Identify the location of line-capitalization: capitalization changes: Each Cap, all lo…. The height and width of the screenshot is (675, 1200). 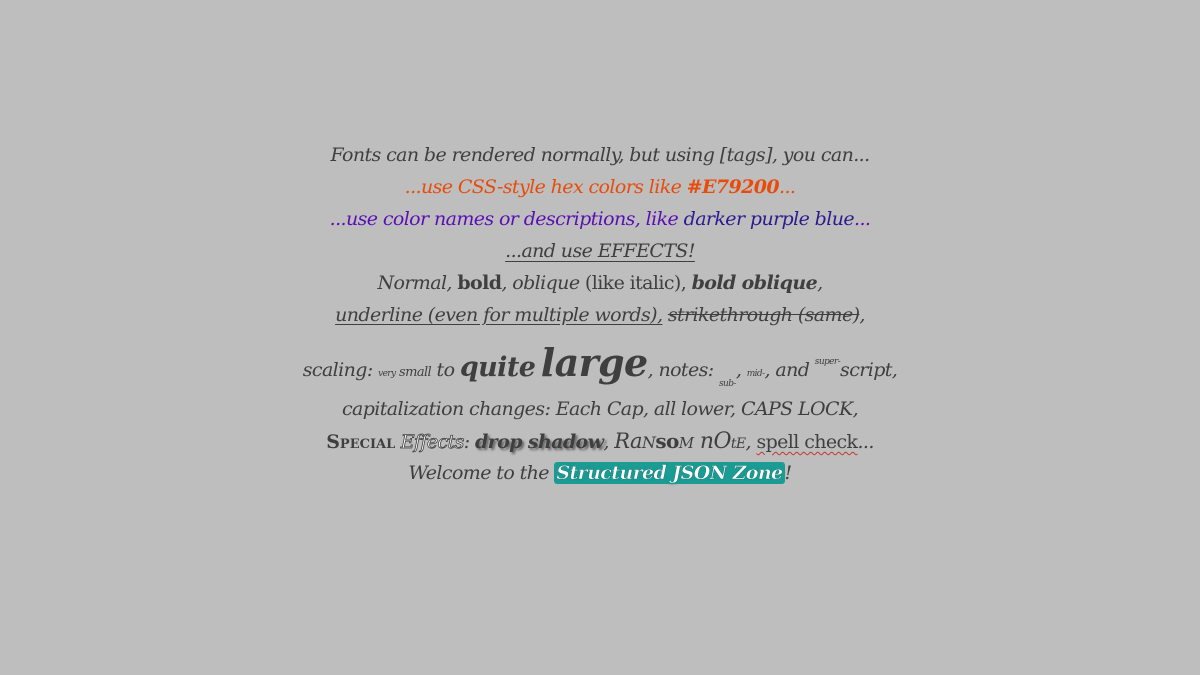
(600, 409).